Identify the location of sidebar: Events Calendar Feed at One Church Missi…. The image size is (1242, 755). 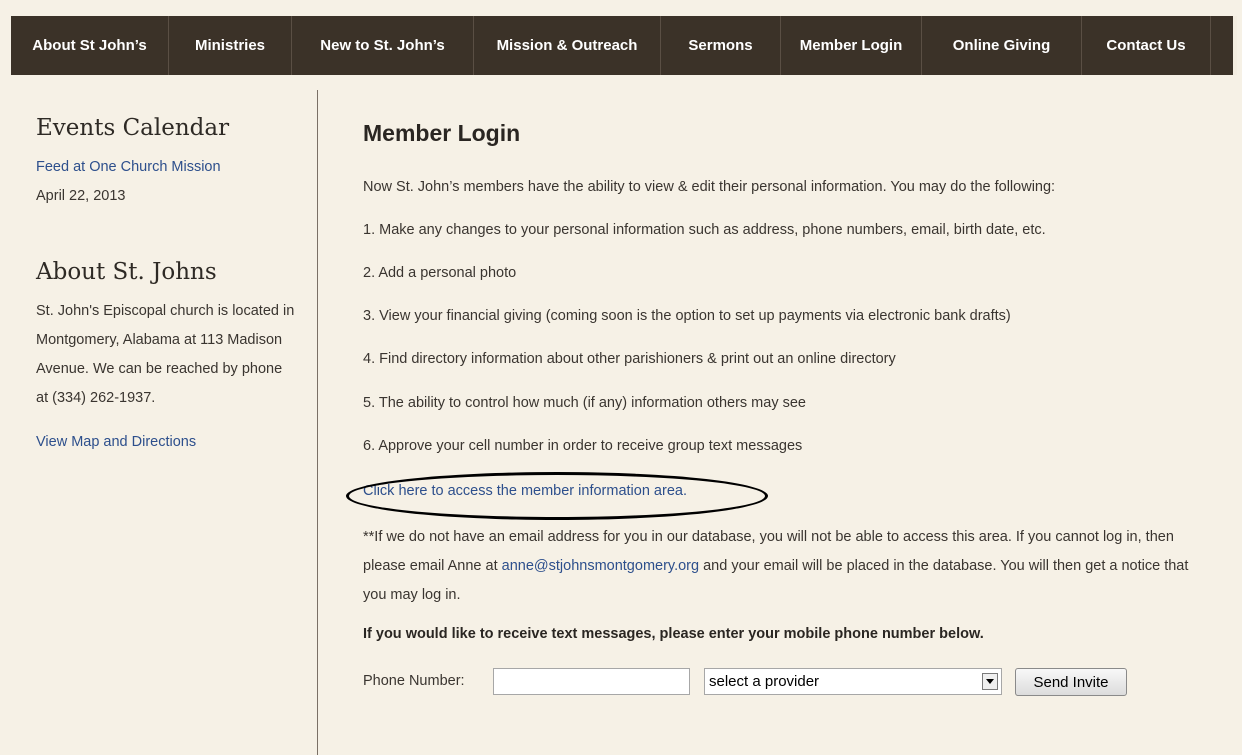
(171, 285).